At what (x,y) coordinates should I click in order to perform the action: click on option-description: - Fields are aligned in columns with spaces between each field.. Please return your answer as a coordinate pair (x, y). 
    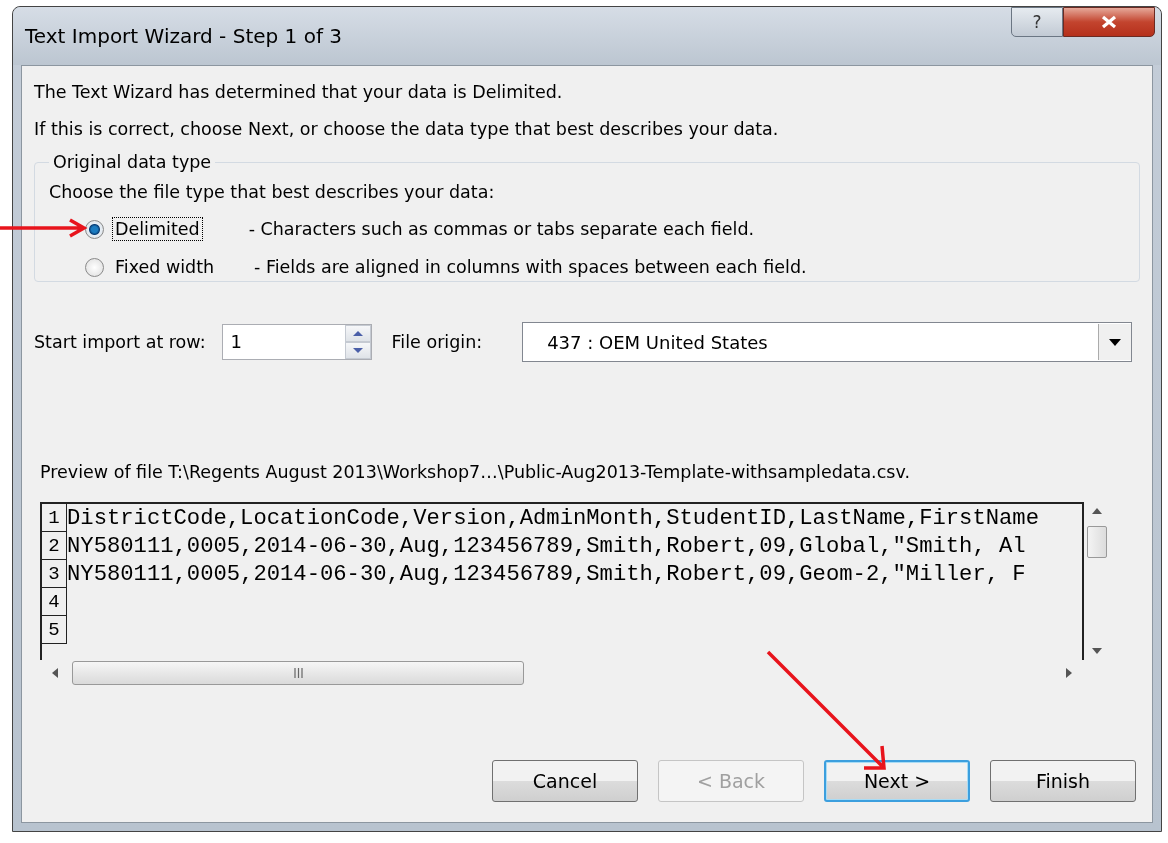
    Looking at the image, I should click on (530, 267).